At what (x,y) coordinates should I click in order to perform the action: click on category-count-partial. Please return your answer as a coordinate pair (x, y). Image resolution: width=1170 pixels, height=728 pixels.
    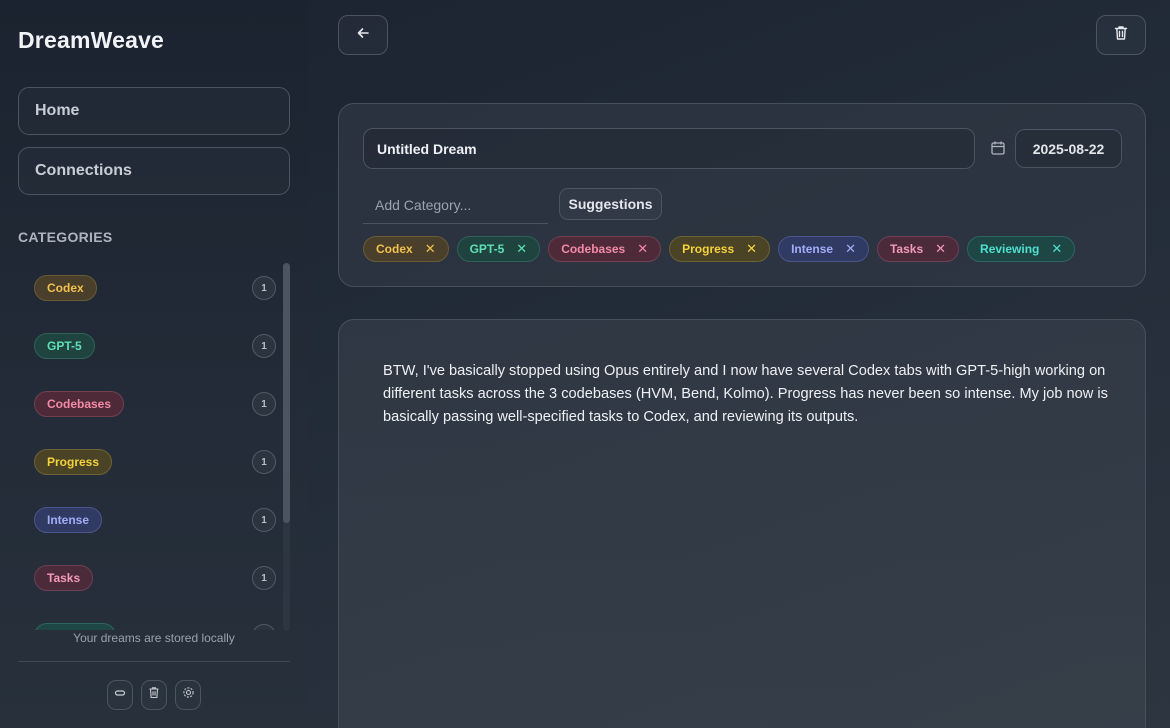
    Looking at the image, I should click on (264, 627).